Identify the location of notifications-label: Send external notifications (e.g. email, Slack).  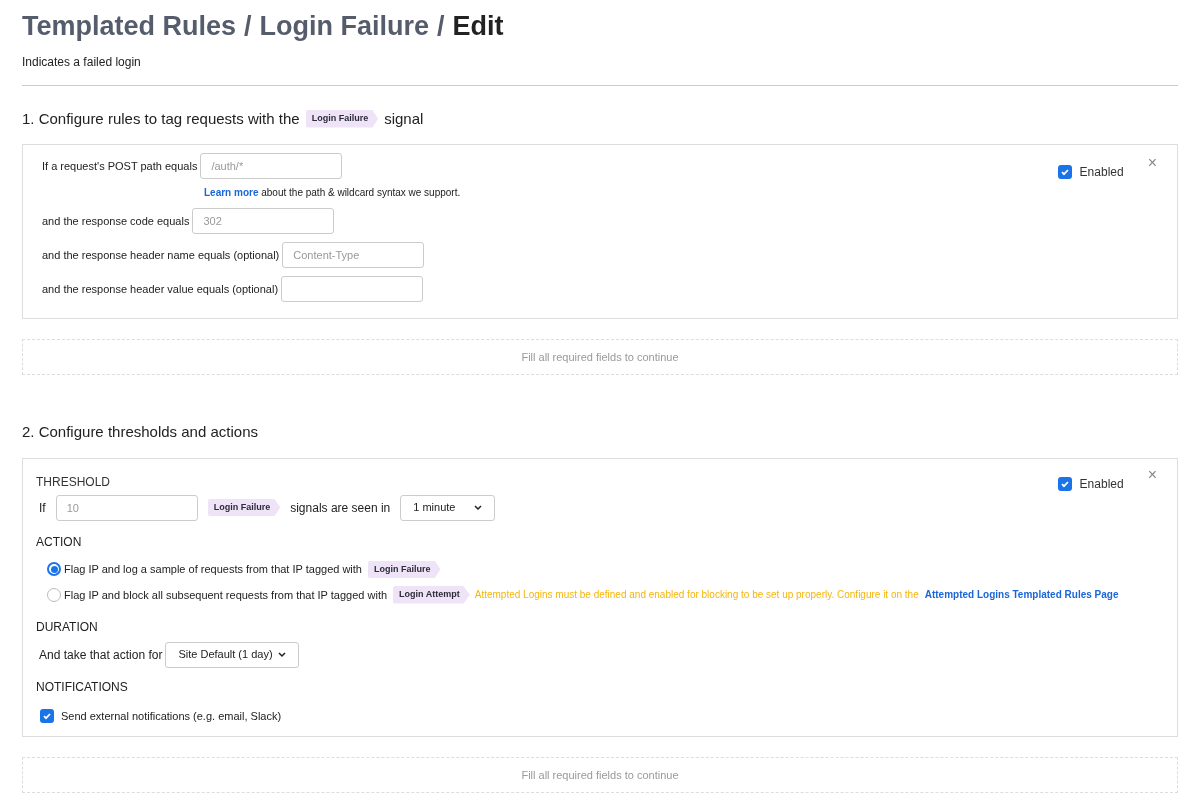
(171, 716).